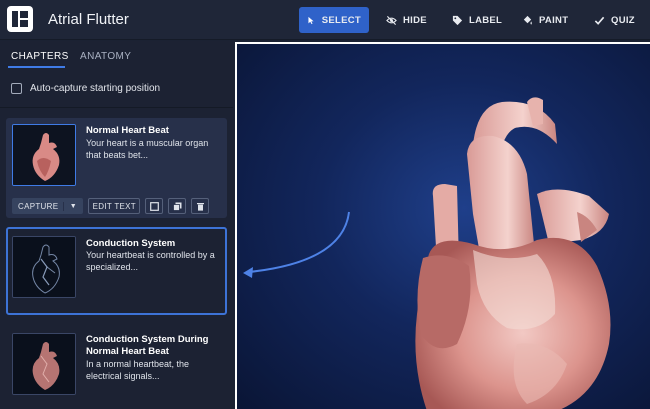 Image resolution: width=650 pixels, height=409 pixels. What do you see at coordinates (114, 206) in the screenshot?
I see `edit-text-button: EDIT TEXT` at bounding box center [114, 206].